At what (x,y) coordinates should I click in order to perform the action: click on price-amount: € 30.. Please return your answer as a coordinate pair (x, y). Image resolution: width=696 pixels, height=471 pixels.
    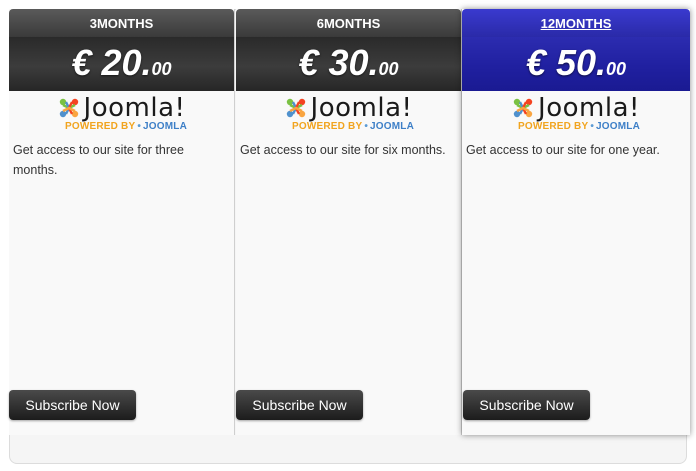
    Looking at the image, I should click on (338, 62).